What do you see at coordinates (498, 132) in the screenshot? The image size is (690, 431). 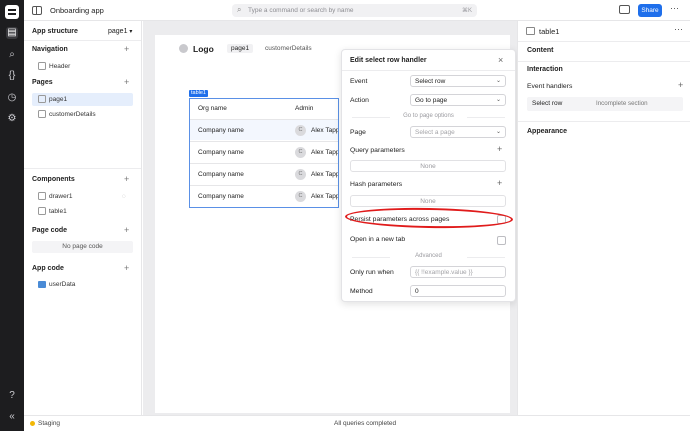 I see `chevron-down-icon: ⌄` at bounding box center [498, 132].